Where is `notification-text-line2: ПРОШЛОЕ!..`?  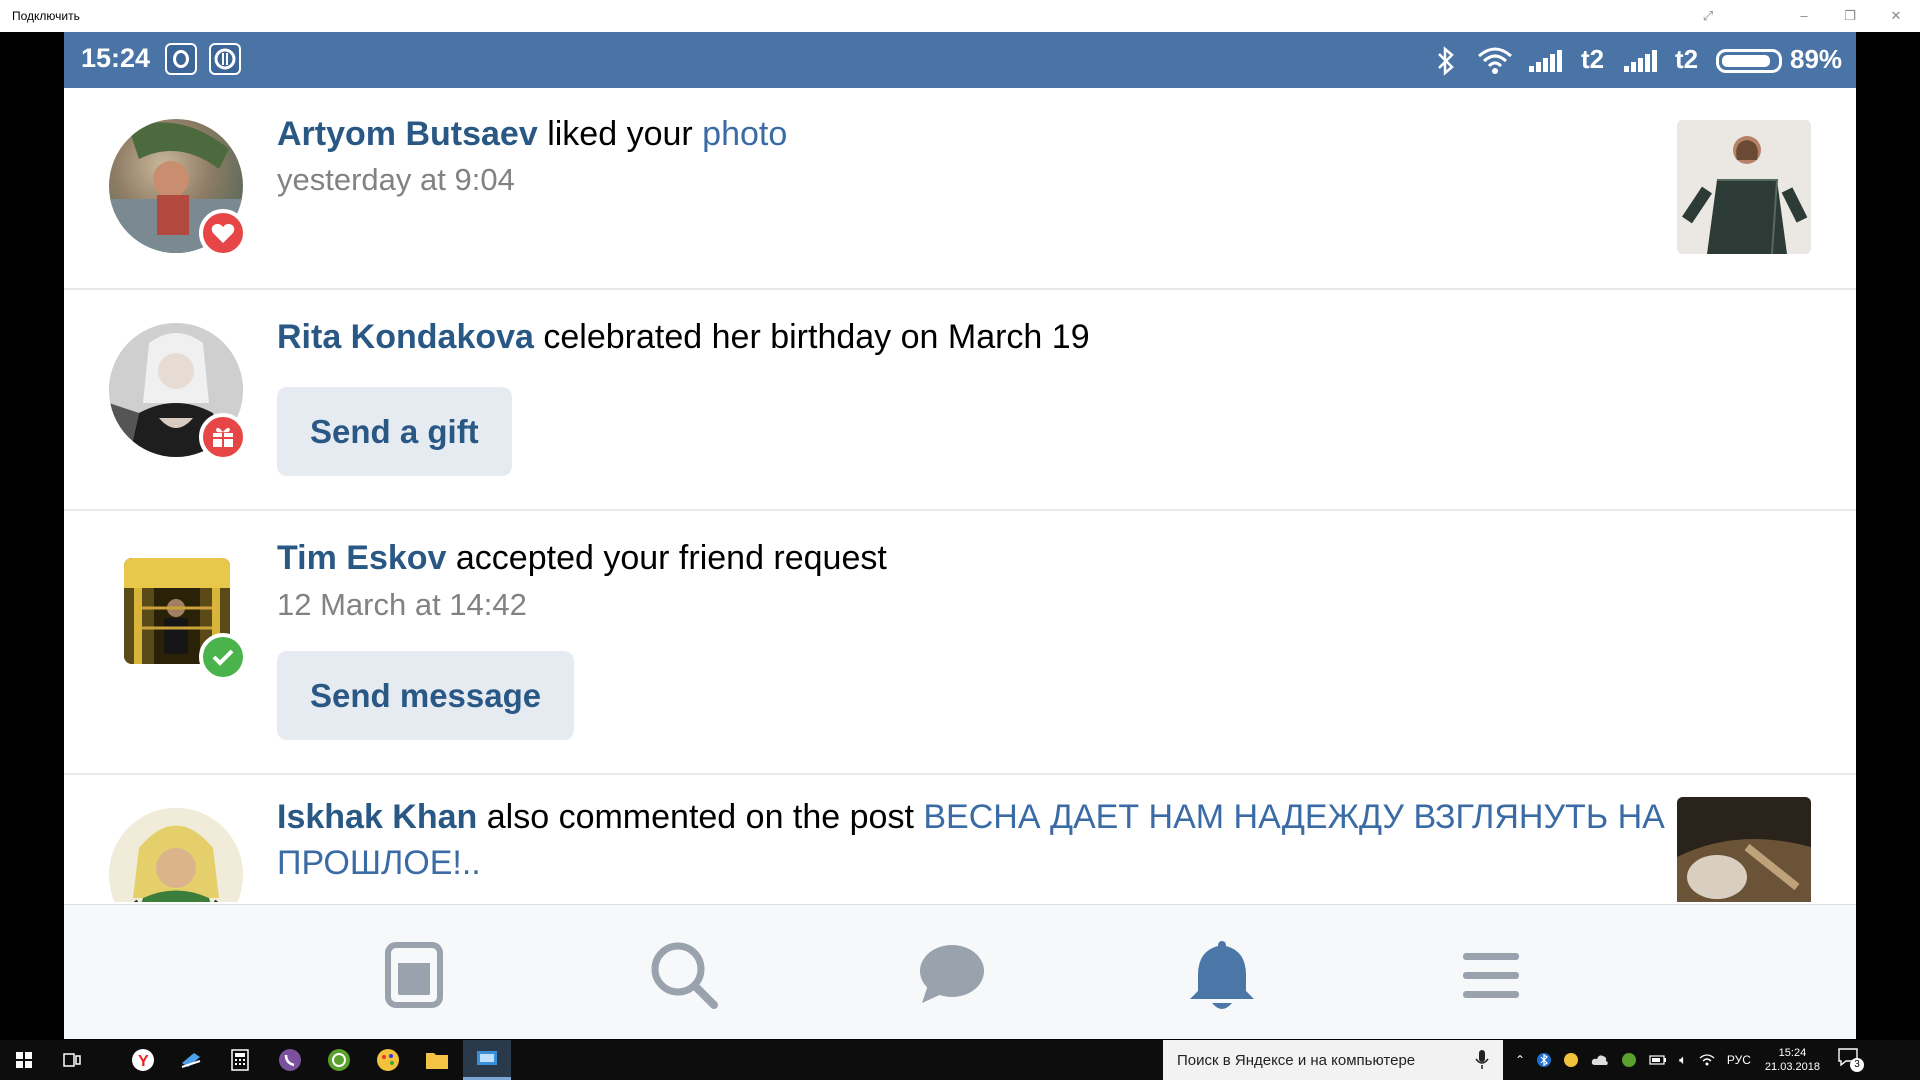 notification-text-line2: ПРОШЛОЕ!.. is located at coordinates (379, 863).